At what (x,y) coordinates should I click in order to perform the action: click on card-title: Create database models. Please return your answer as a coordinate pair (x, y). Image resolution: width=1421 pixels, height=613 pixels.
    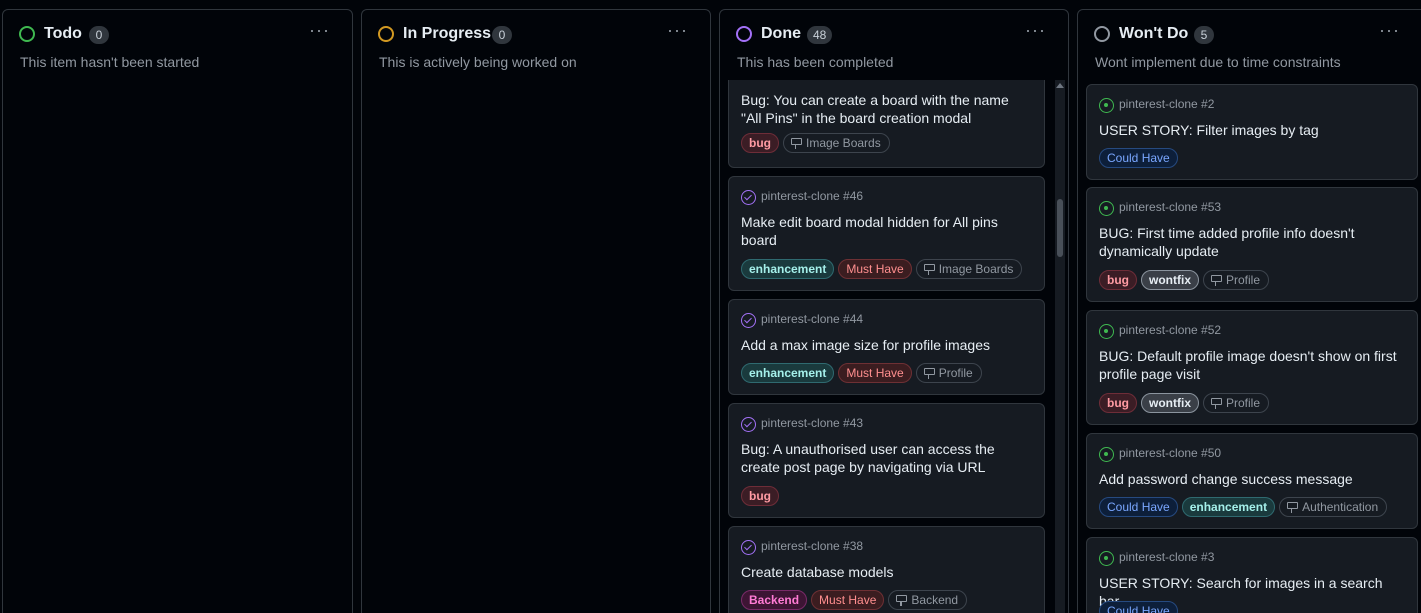
    Looking at the image, I should click on (886, 572).